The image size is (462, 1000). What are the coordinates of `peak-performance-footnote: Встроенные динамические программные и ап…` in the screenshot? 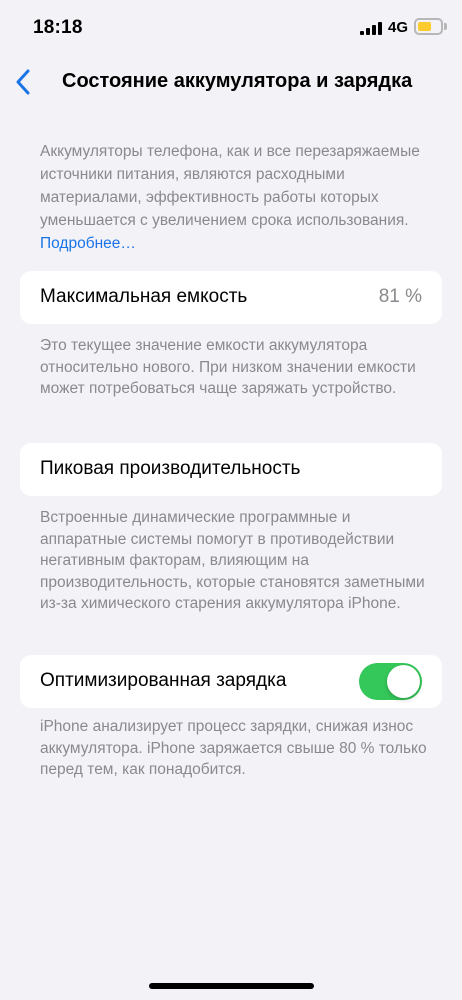 It's located at (232, 560).